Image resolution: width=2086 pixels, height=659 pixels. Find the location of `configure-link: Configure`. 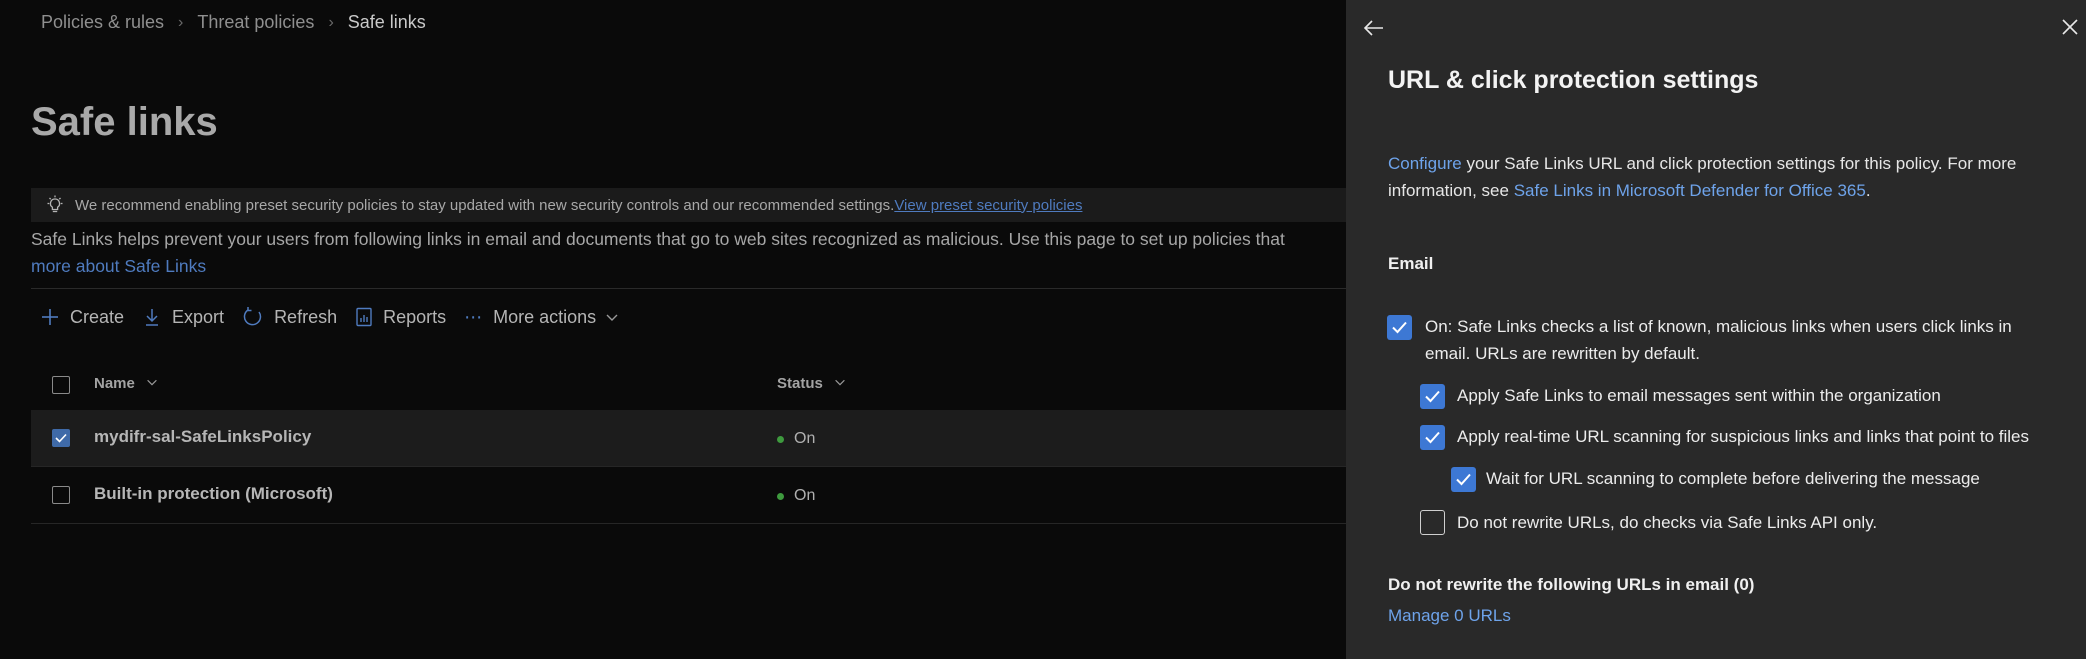

configure-link: Configure is located at coordinates (1425, 163).